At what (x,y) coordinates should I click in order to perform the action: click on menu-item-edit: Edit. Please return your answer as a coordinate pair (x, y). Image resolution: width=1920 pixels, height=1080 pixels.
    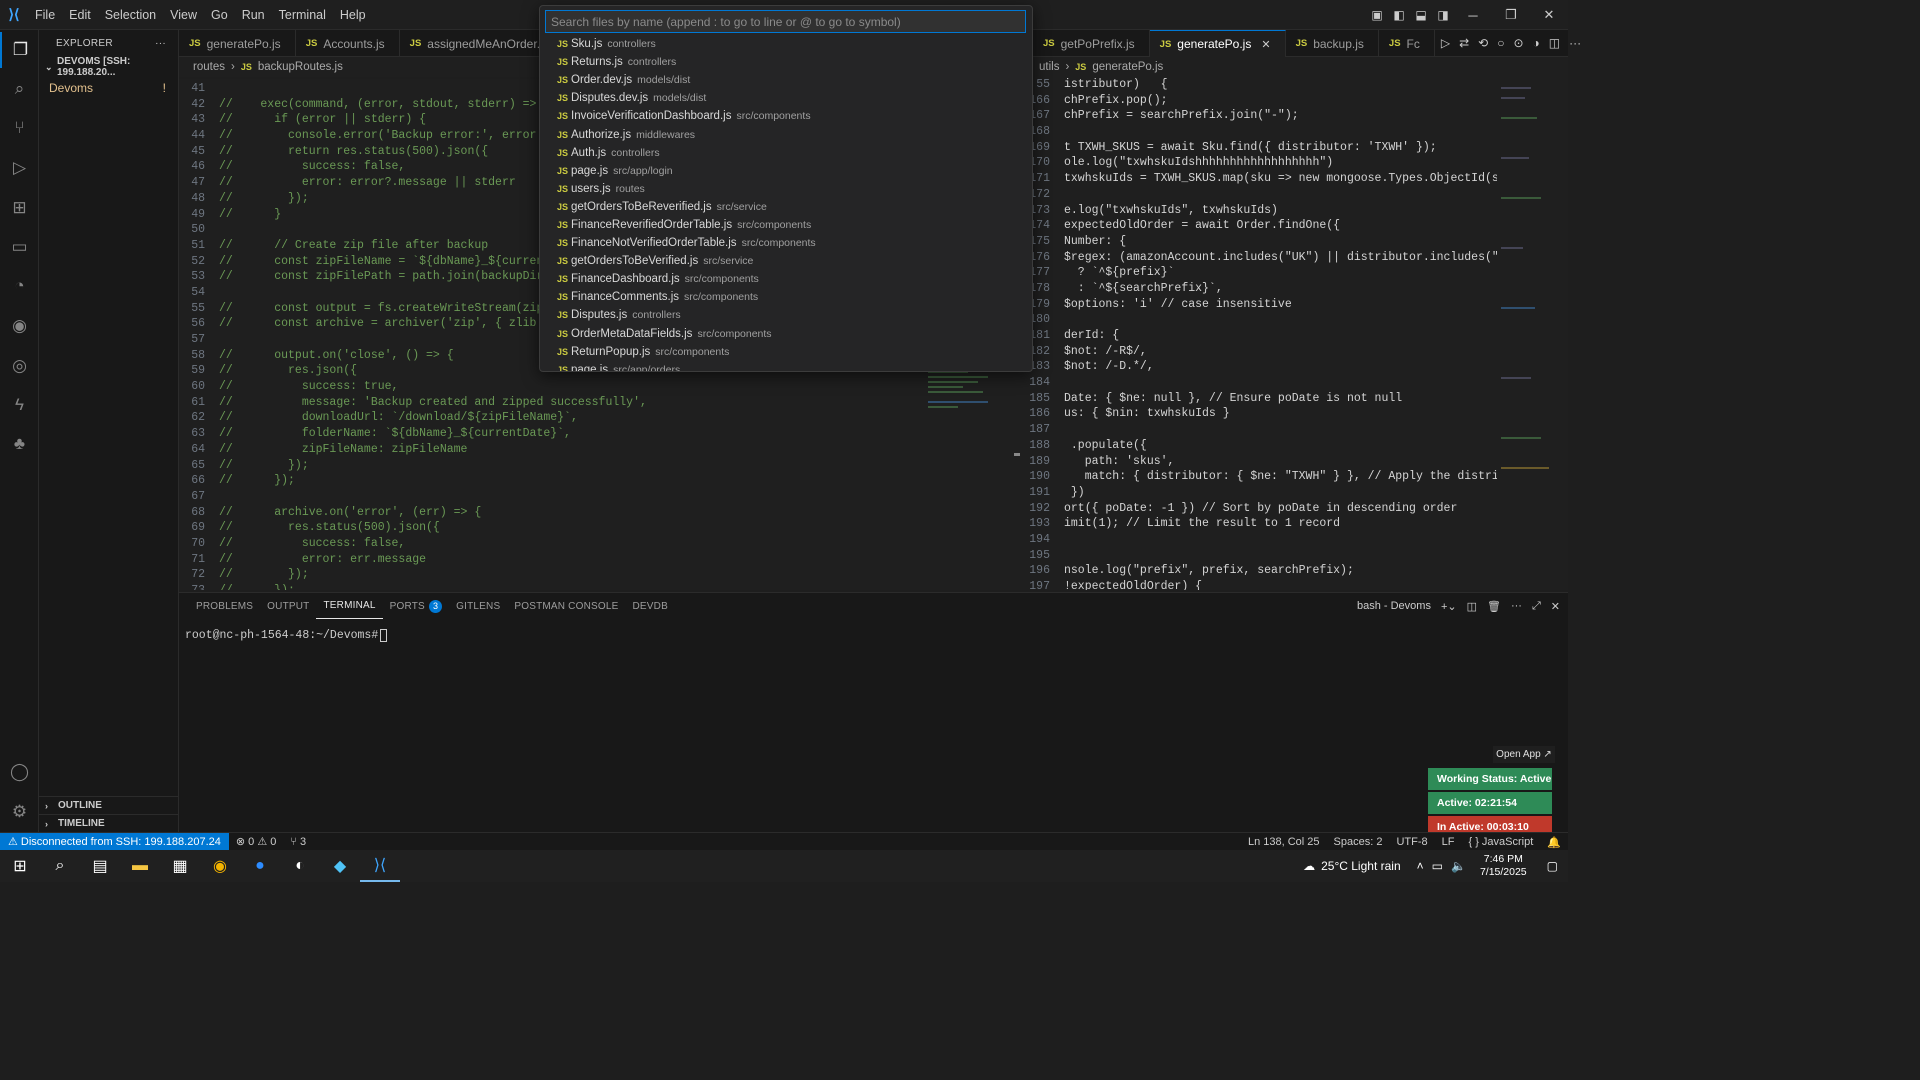
    Looking at the image, I should click on (80, 15).